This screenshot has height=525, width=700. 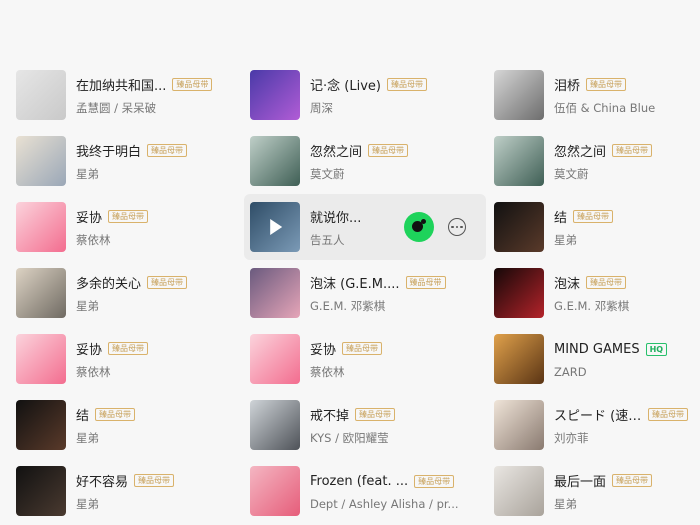 I want to click on song-artist: 孟慧圆 / 呆呆破, so click(x=159, y=108).